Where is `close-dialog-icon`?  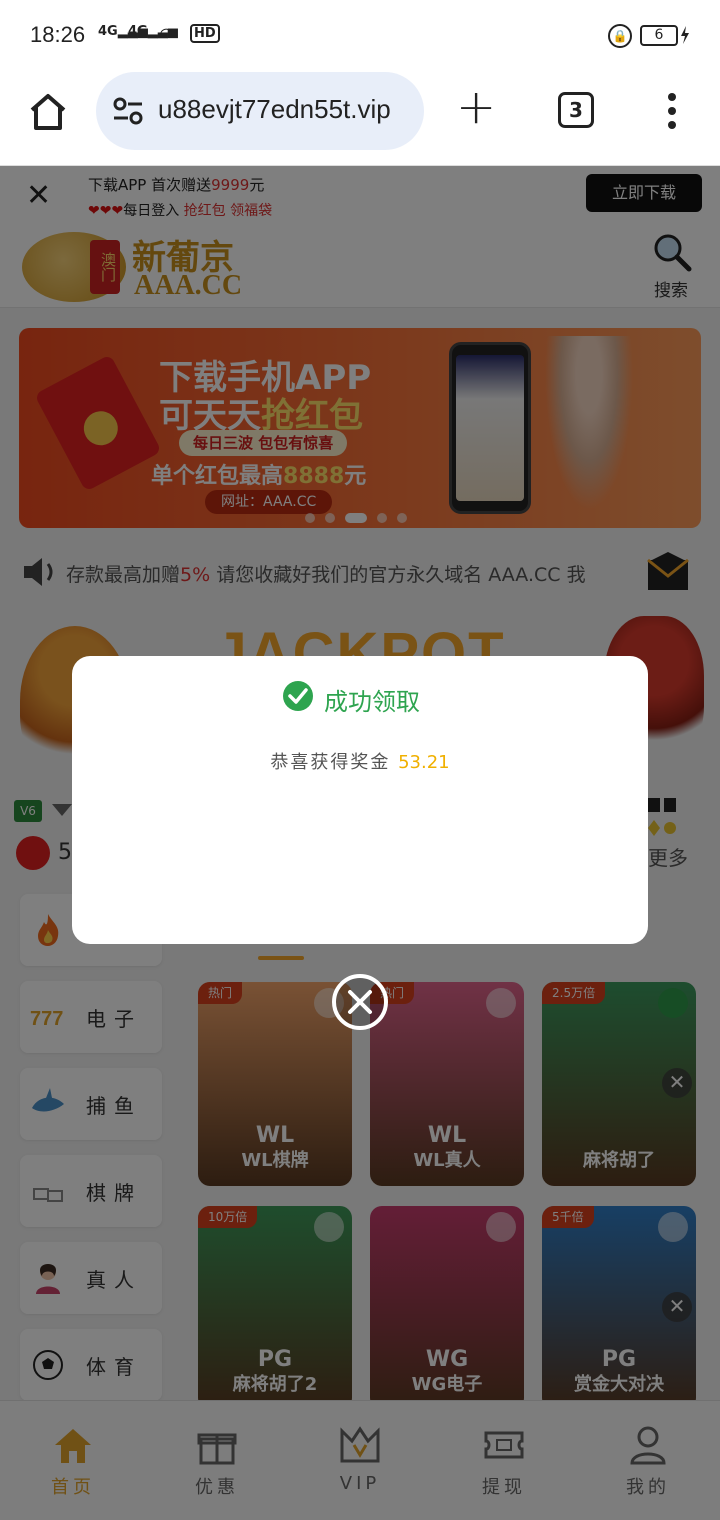
close-dialog-icon is located at coordinates (360, 1002).